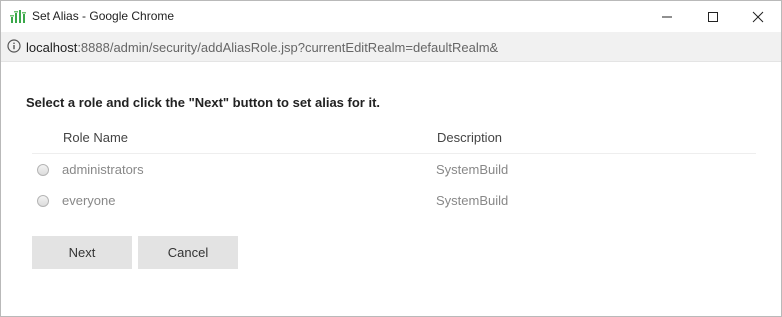 The image size is (782, 317). I want to click on column-header-description: Description, so click(470, 137).